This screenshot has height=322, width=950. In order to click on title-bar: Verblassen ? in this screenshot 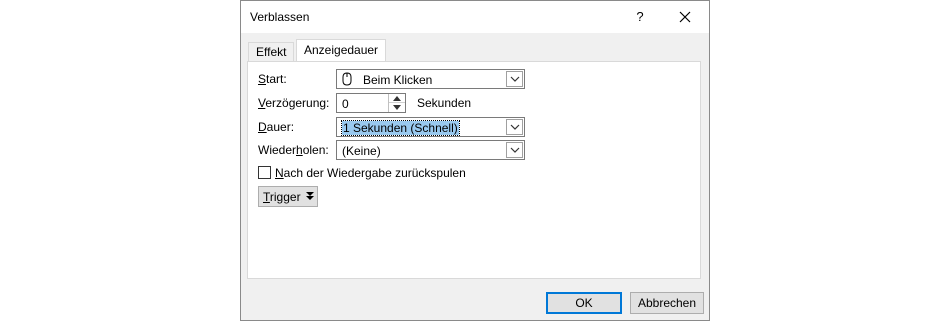, I will do `click(475, 17)`.